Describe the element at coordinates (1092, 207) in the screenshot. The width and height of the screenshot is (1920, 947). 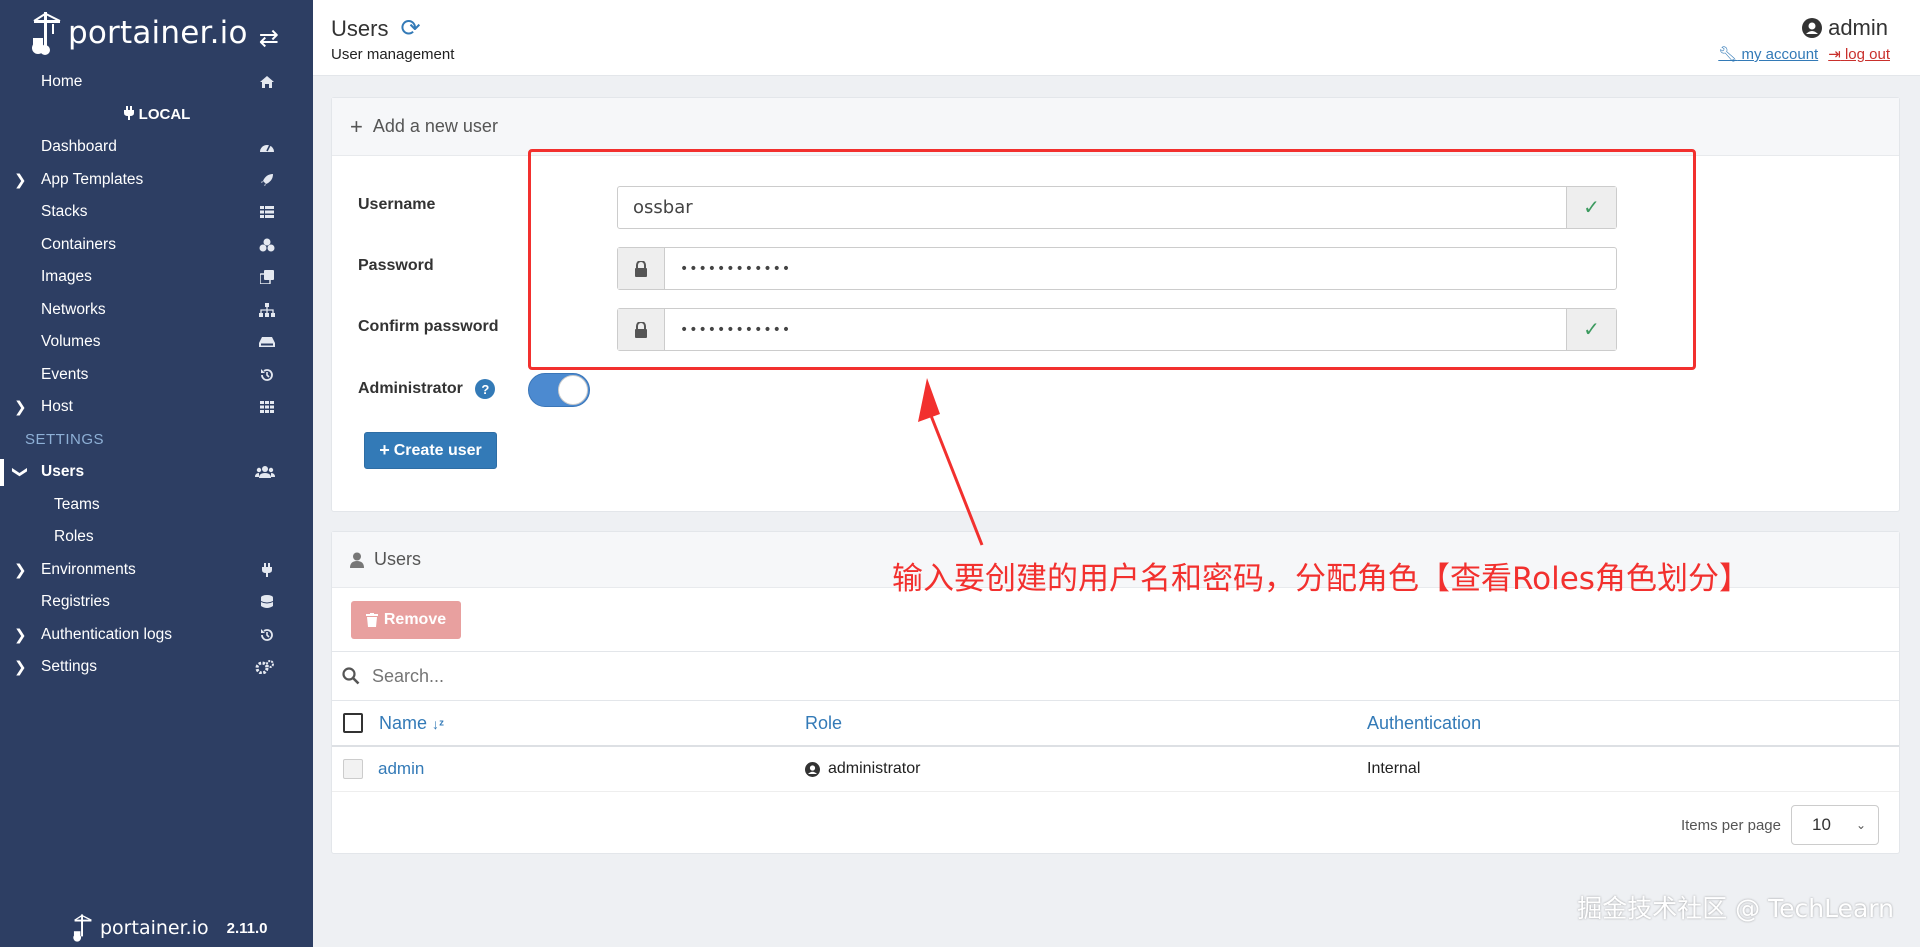
I see `username-input: ossbar` at that location.